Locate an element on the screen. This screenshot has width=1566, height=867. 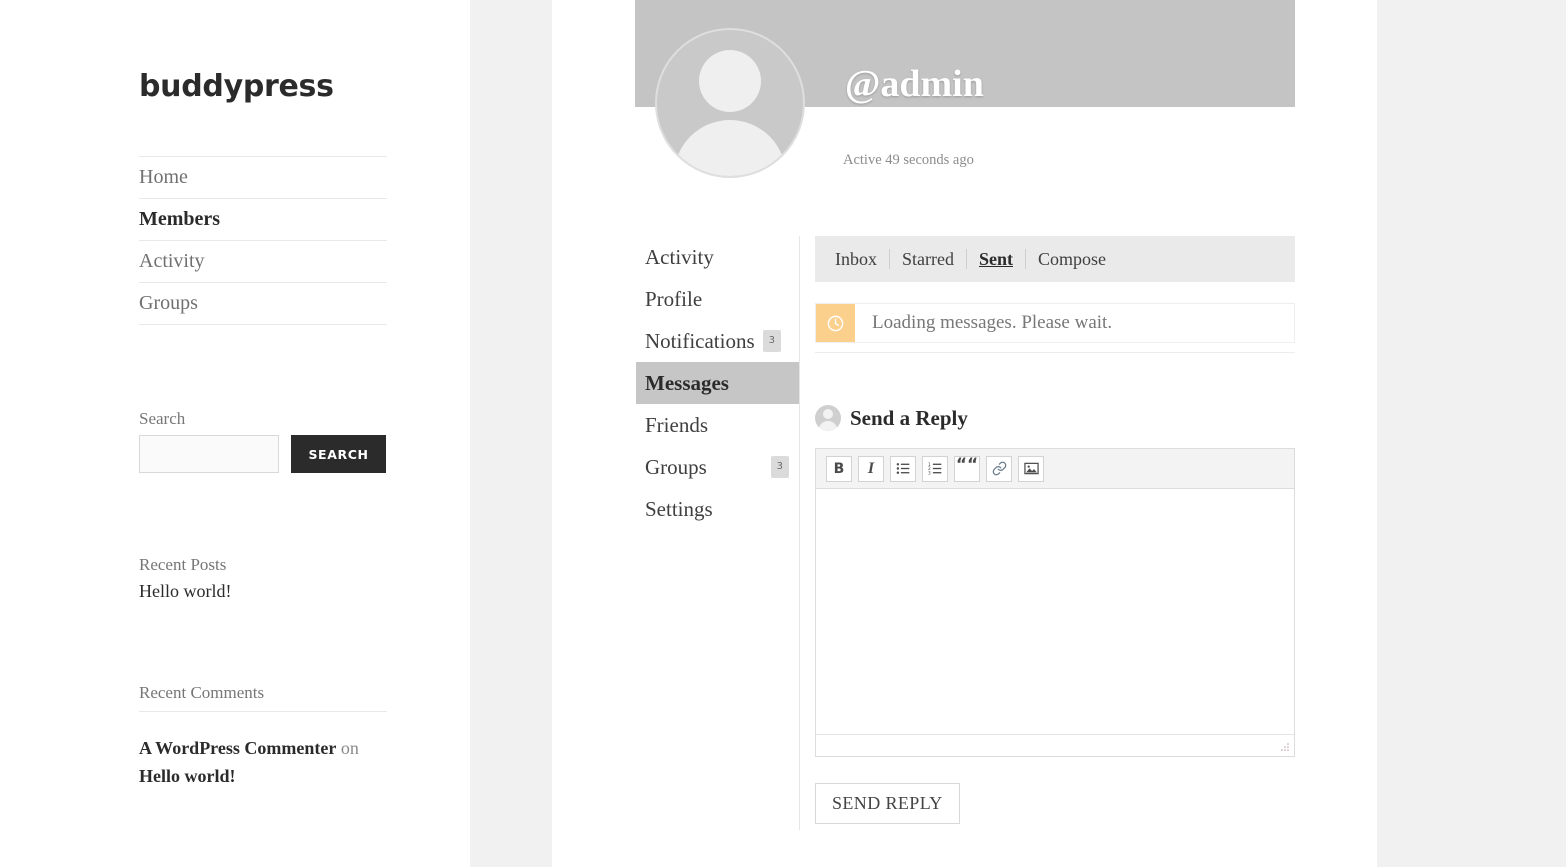
profile-nav-item-friends: Friends is located at coordinates (717, 425).